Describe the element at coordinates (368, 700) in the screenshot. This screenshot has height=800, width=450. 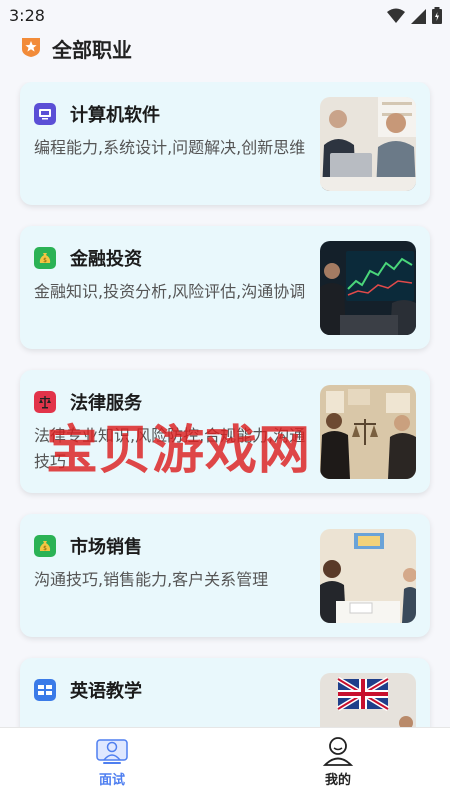
I see `career-image-english-classroom` at that location.